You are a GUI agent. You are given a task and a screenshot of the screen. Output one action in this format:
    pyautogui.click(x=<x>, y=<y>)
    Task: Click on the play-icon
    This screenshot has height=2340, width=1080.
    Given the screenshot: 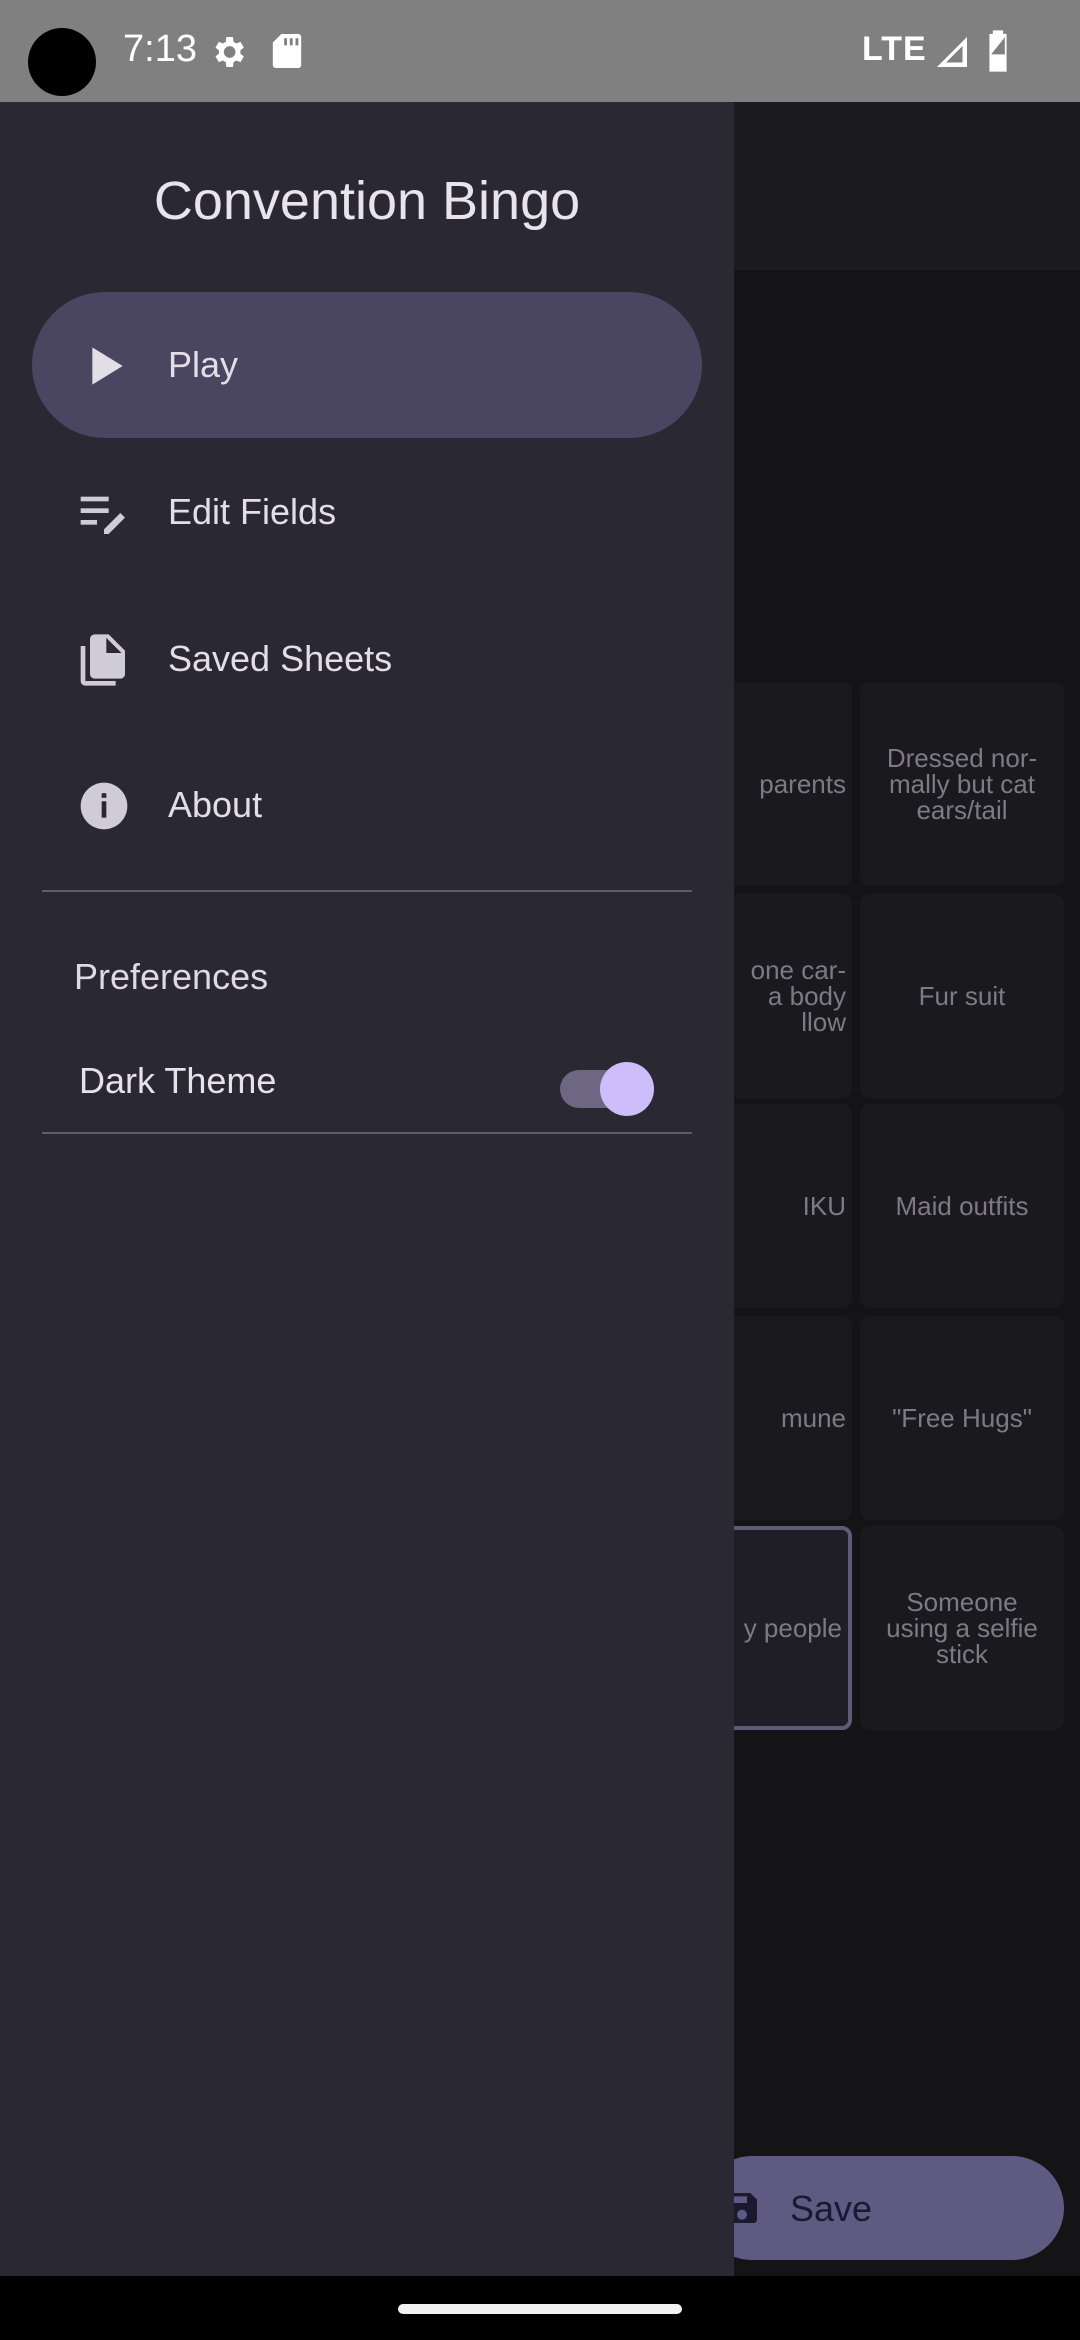 What is the action you would take?
    pyautogui.click(x=107, y=366)
    